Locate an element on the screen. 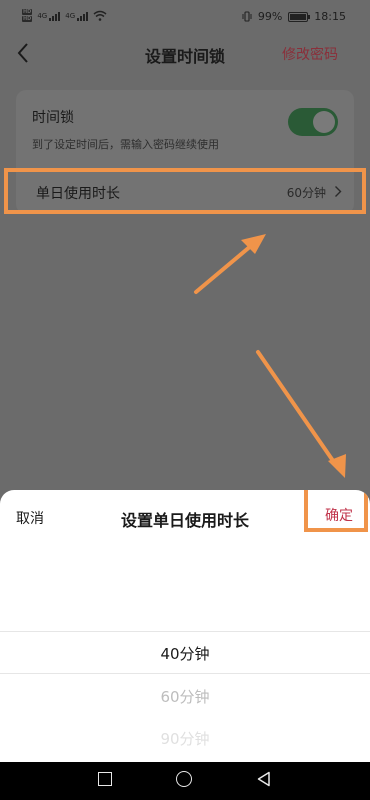 The width and height of the screenshot is (370, 800). home-icon is located at coordinates (184, 779).